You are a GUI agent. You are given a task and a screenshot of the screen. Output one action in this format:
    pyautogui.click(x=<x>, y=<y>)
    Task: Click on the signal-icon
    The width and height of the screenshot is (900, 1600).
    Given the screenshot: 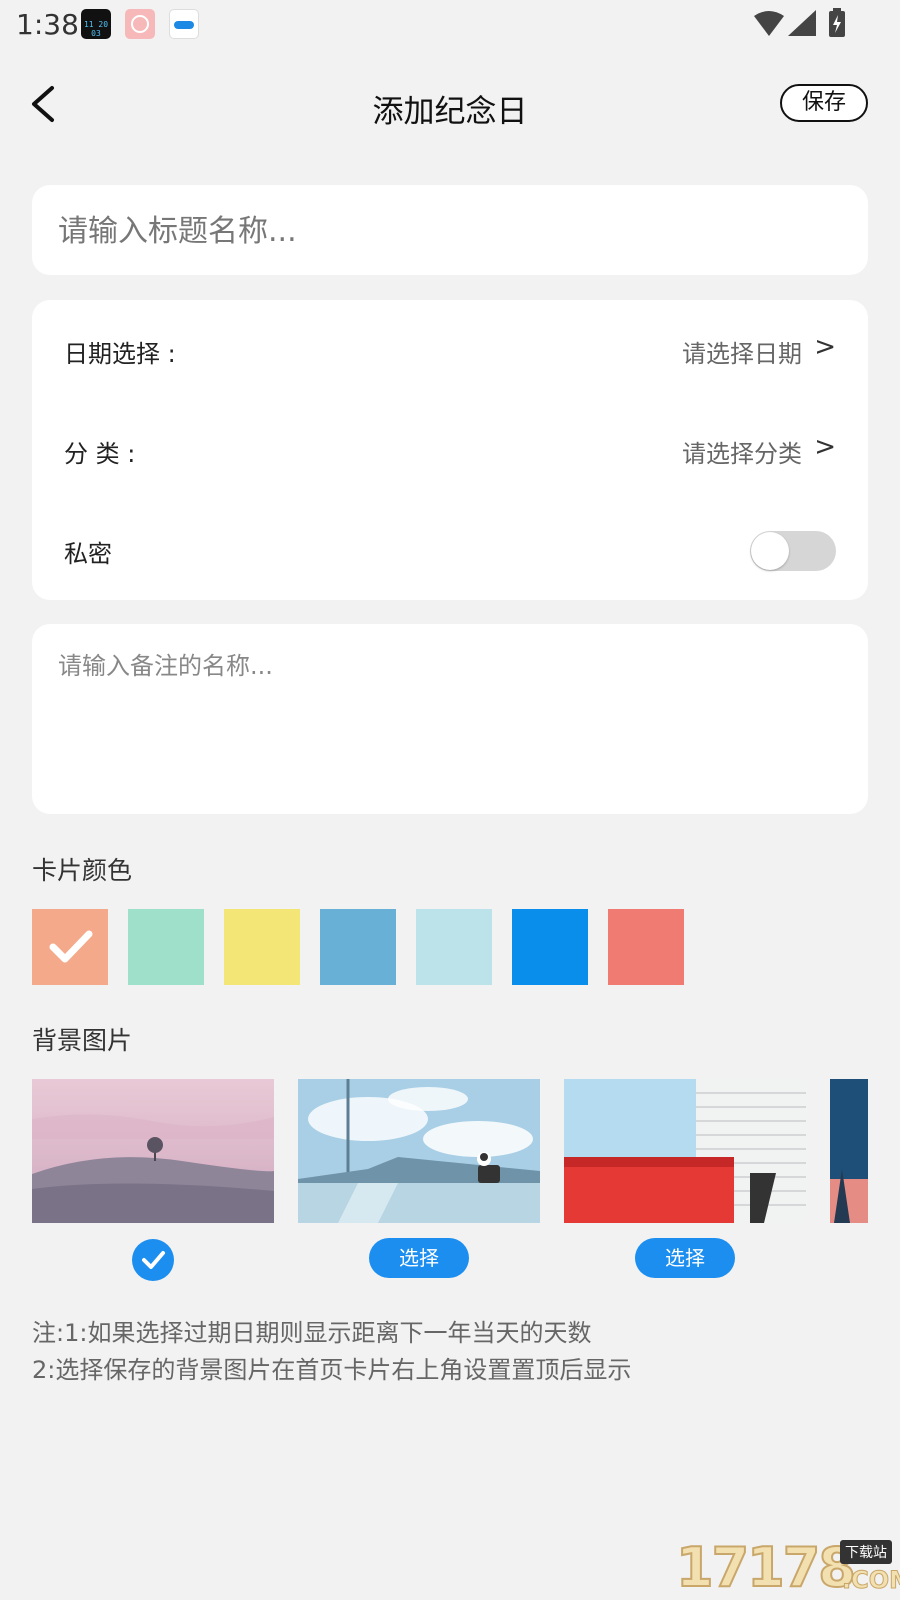 What is the action you would take?
    pyautogui.click(x=802, y=23)
    